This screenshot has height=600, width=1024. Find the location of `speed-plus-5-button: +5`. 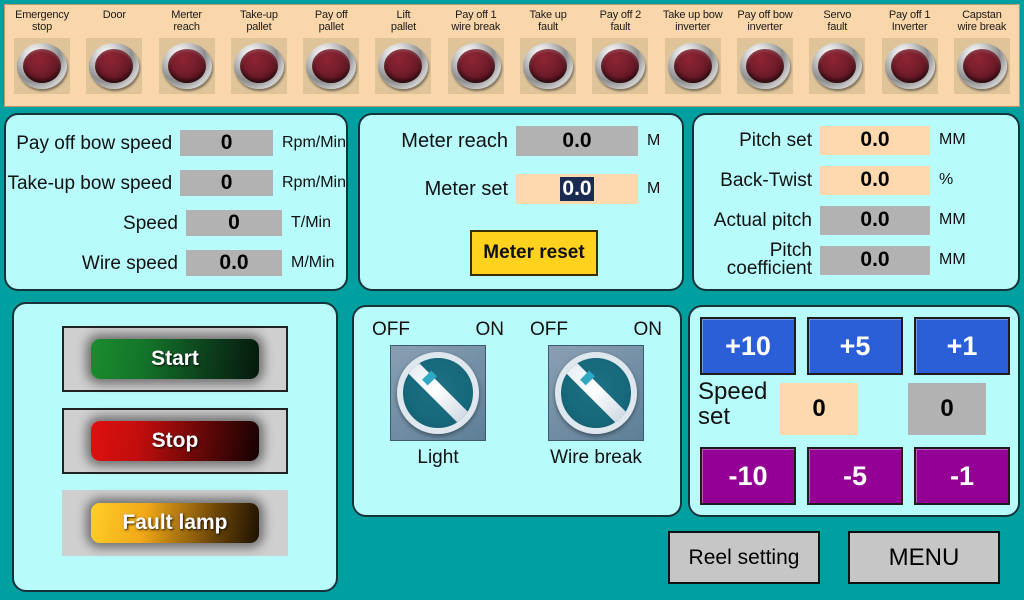

speed-plus-5-button: +5 is located at coordinates (855, 346).